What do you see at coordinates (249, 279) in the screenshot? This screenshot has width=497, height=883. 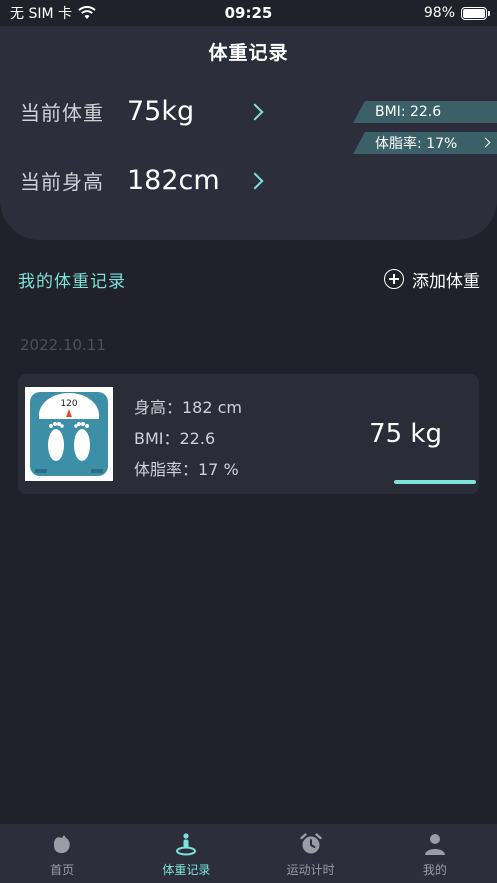 I see `records-section-header: 我的体重记录 添加体重` at bounding box center [249, 279].